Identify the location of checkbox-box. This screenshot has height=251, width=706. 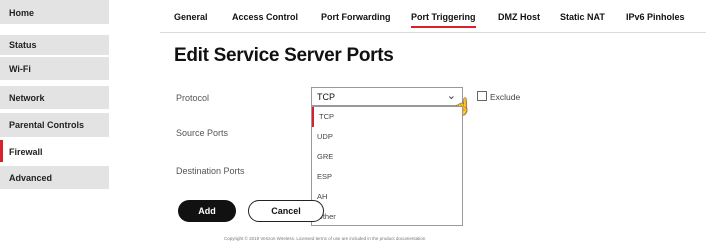
(482, 96).